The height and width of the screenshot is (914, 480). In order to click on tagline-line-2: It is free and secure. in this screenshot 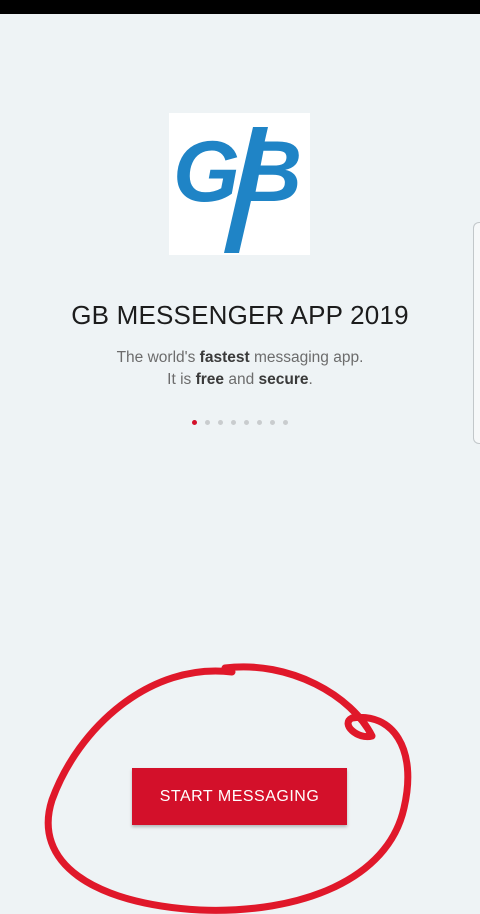, I will do `click(240, 379)`.